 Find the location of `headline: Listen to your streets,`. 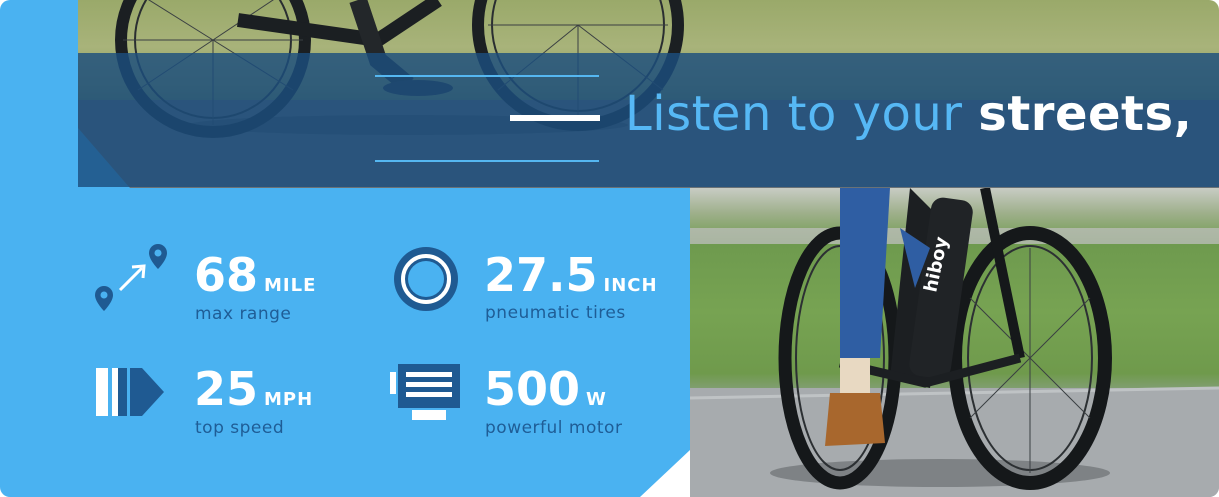

headline: Listen to your streets, is located at coordinates (908, 114).